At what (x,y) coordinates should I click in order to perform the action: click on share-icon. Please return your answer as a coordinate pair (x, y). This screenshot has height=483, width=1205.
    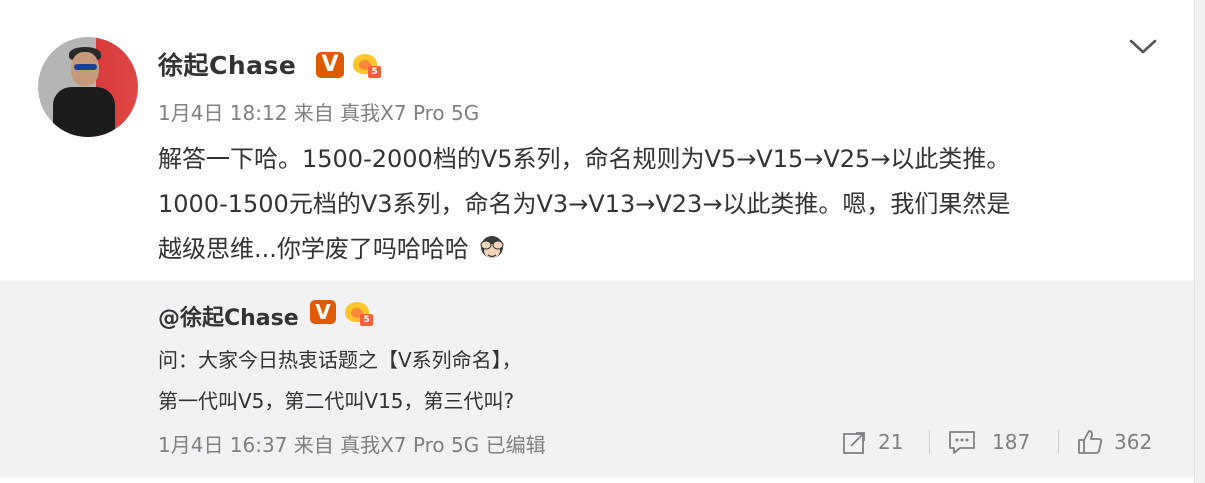
    Looking at the image, I should click on (854, 443).